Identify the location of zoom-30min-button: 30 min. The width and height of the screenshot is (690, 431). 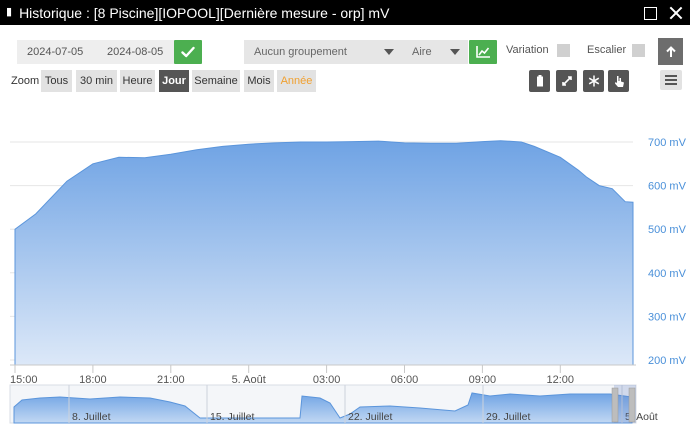
(96, 81).